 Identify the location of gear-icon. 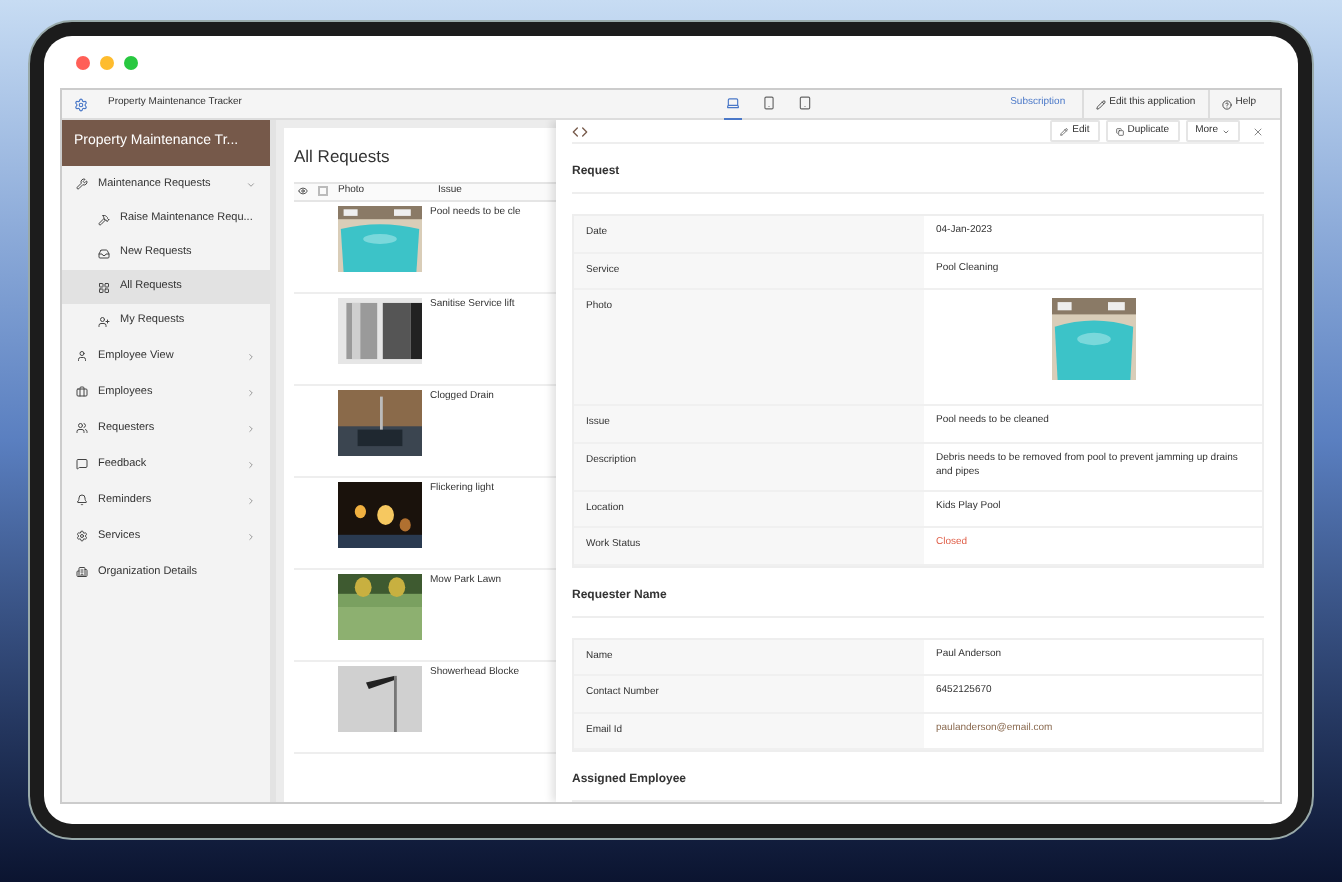
(82, 536).